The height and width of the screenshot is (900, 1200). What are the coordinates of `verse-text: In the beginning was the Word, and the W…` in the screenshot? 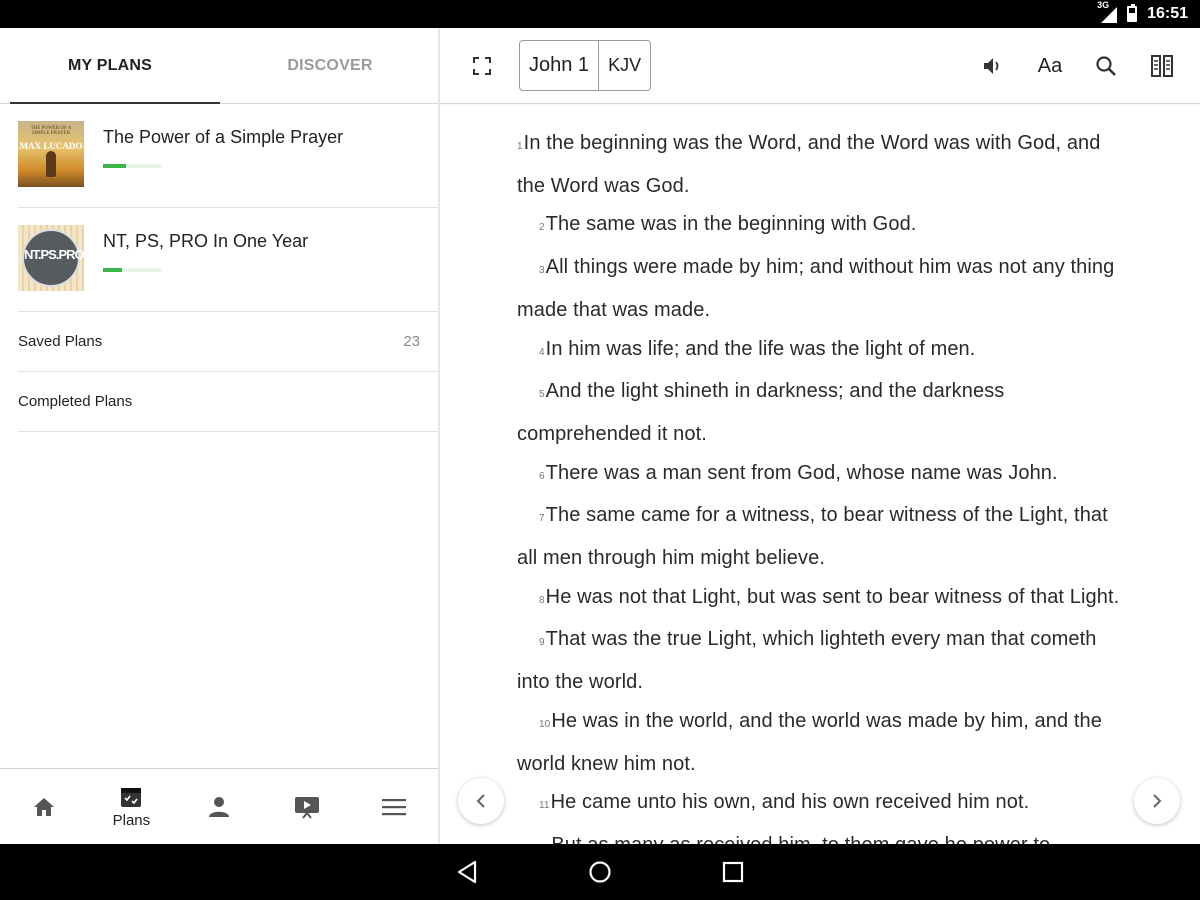 It's located at (809, 164).